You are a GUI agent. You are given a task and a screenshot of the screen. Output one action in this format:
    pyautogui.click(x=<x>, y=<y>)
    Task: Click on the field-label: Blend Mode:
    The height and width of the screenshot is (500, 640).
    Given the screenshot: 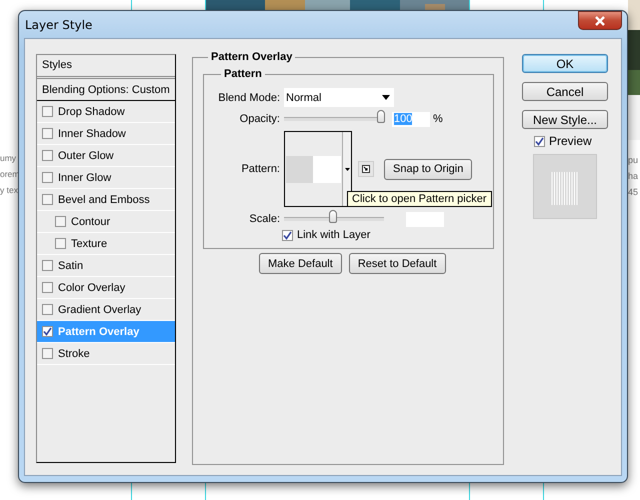 What is the action you would take?
    pyautogui.click(x=249, y=98)
    